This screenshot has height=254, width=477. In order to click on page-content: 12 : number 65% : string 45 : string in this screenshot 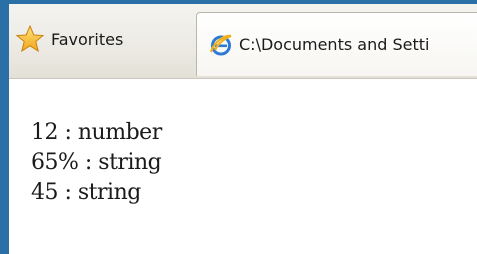, I will do `click(96, 163)`.